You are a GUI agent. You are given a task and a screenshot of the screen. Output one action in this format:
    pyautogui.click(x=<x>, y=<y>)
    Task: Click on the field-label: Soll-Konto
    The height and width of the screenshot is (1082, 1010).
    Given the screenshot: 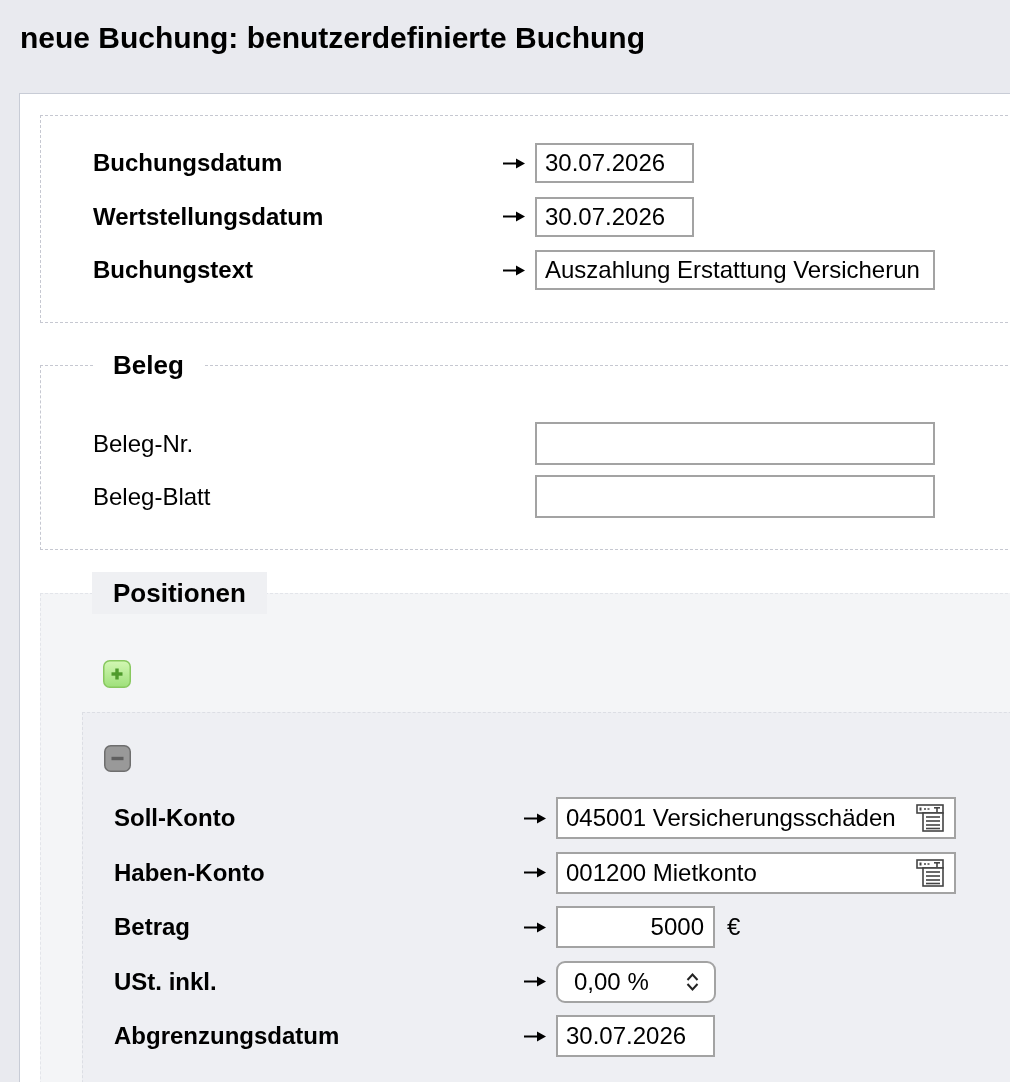 What is the action you would take?
    pyautogui.click(x=175, y=818)
    